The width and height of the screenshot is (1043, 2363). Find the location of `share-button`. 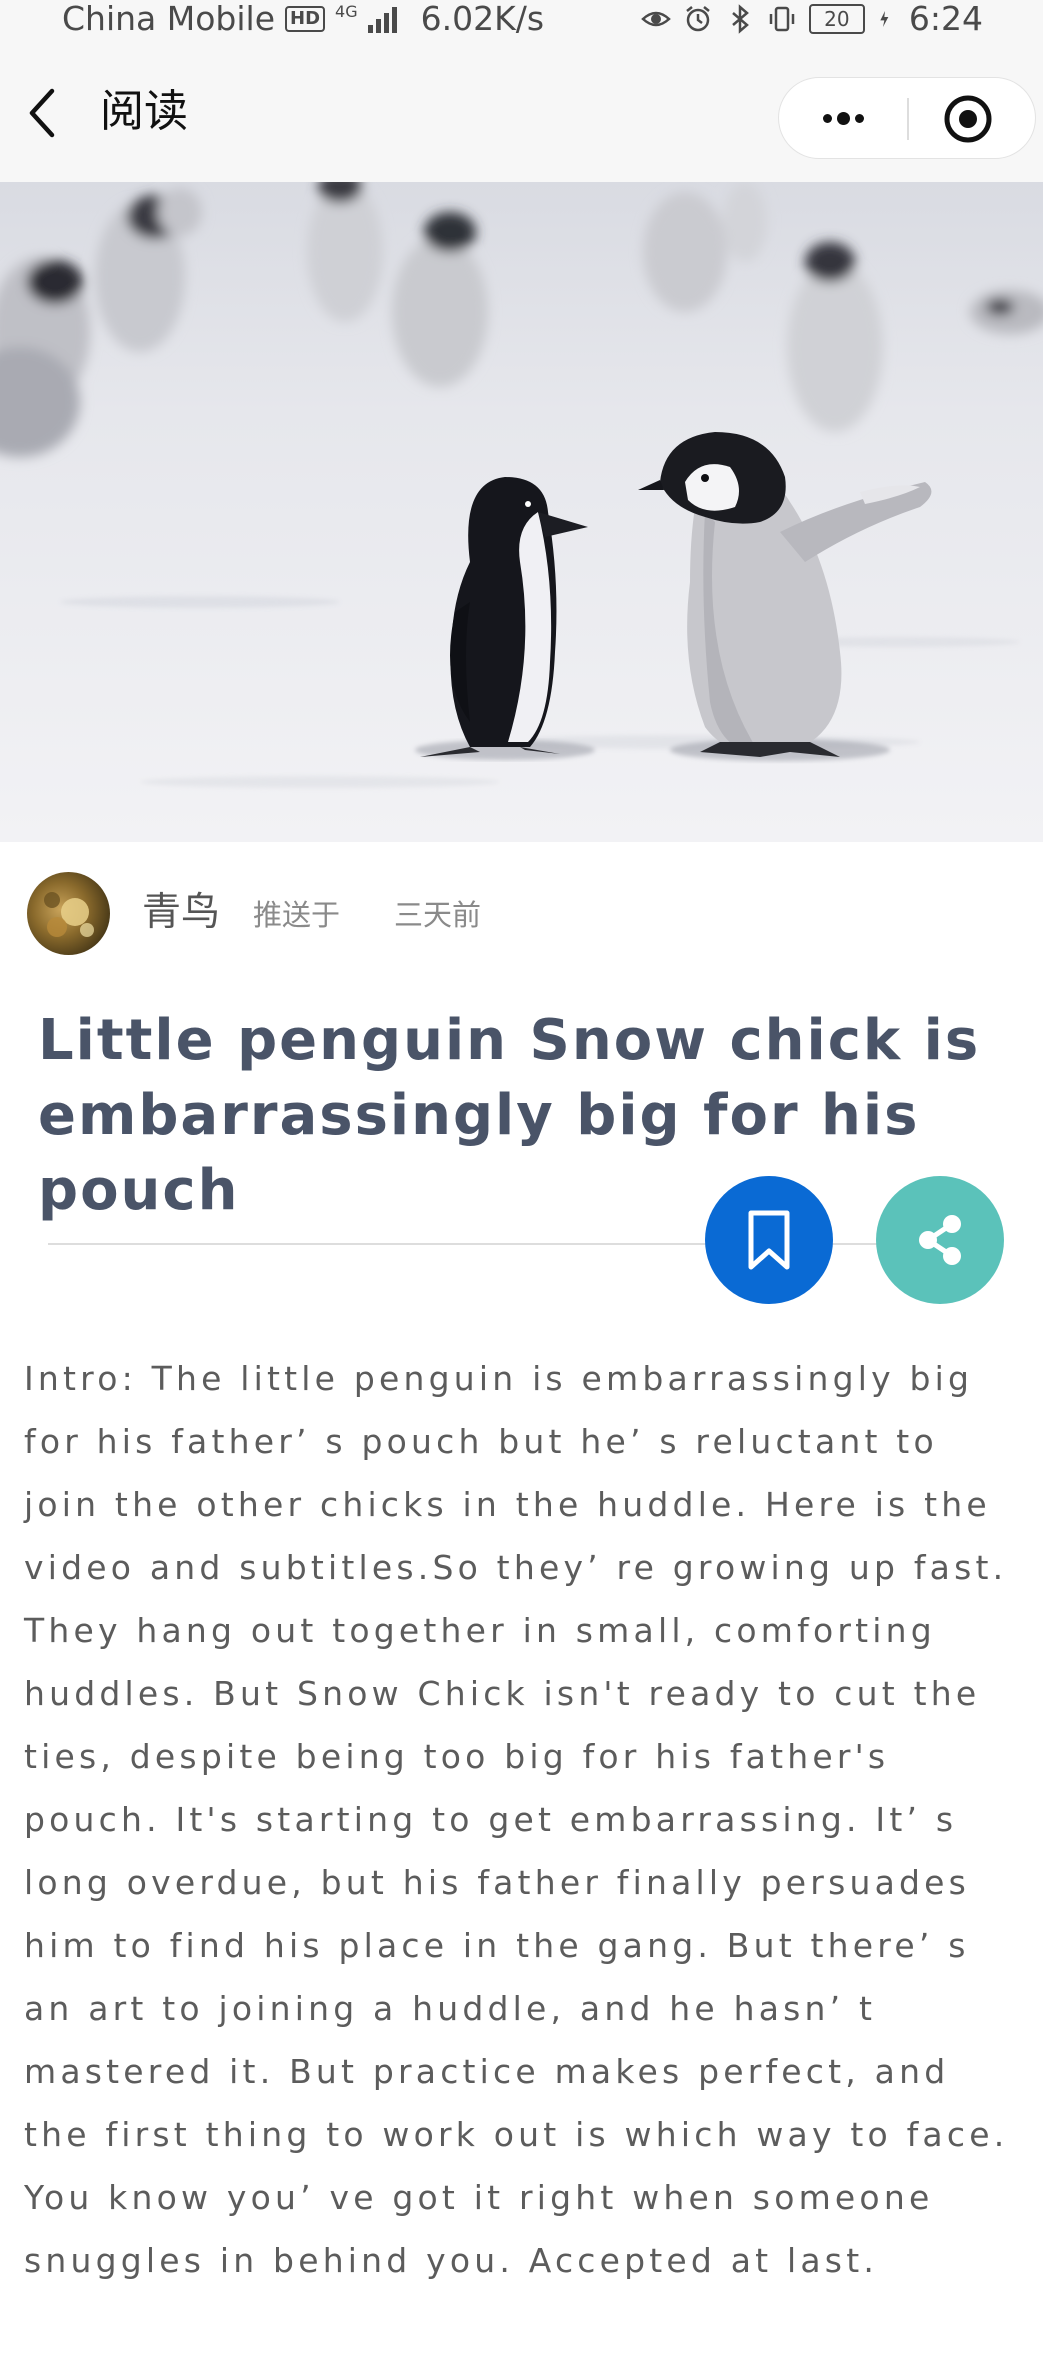

share-button is located at coordinates (940, 1240).